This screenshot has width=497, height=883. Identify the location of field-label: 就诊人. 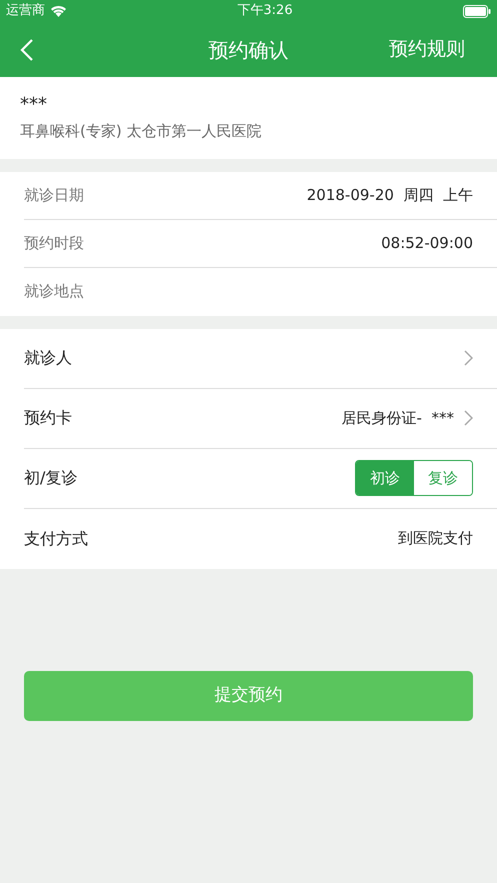
(48, 358).